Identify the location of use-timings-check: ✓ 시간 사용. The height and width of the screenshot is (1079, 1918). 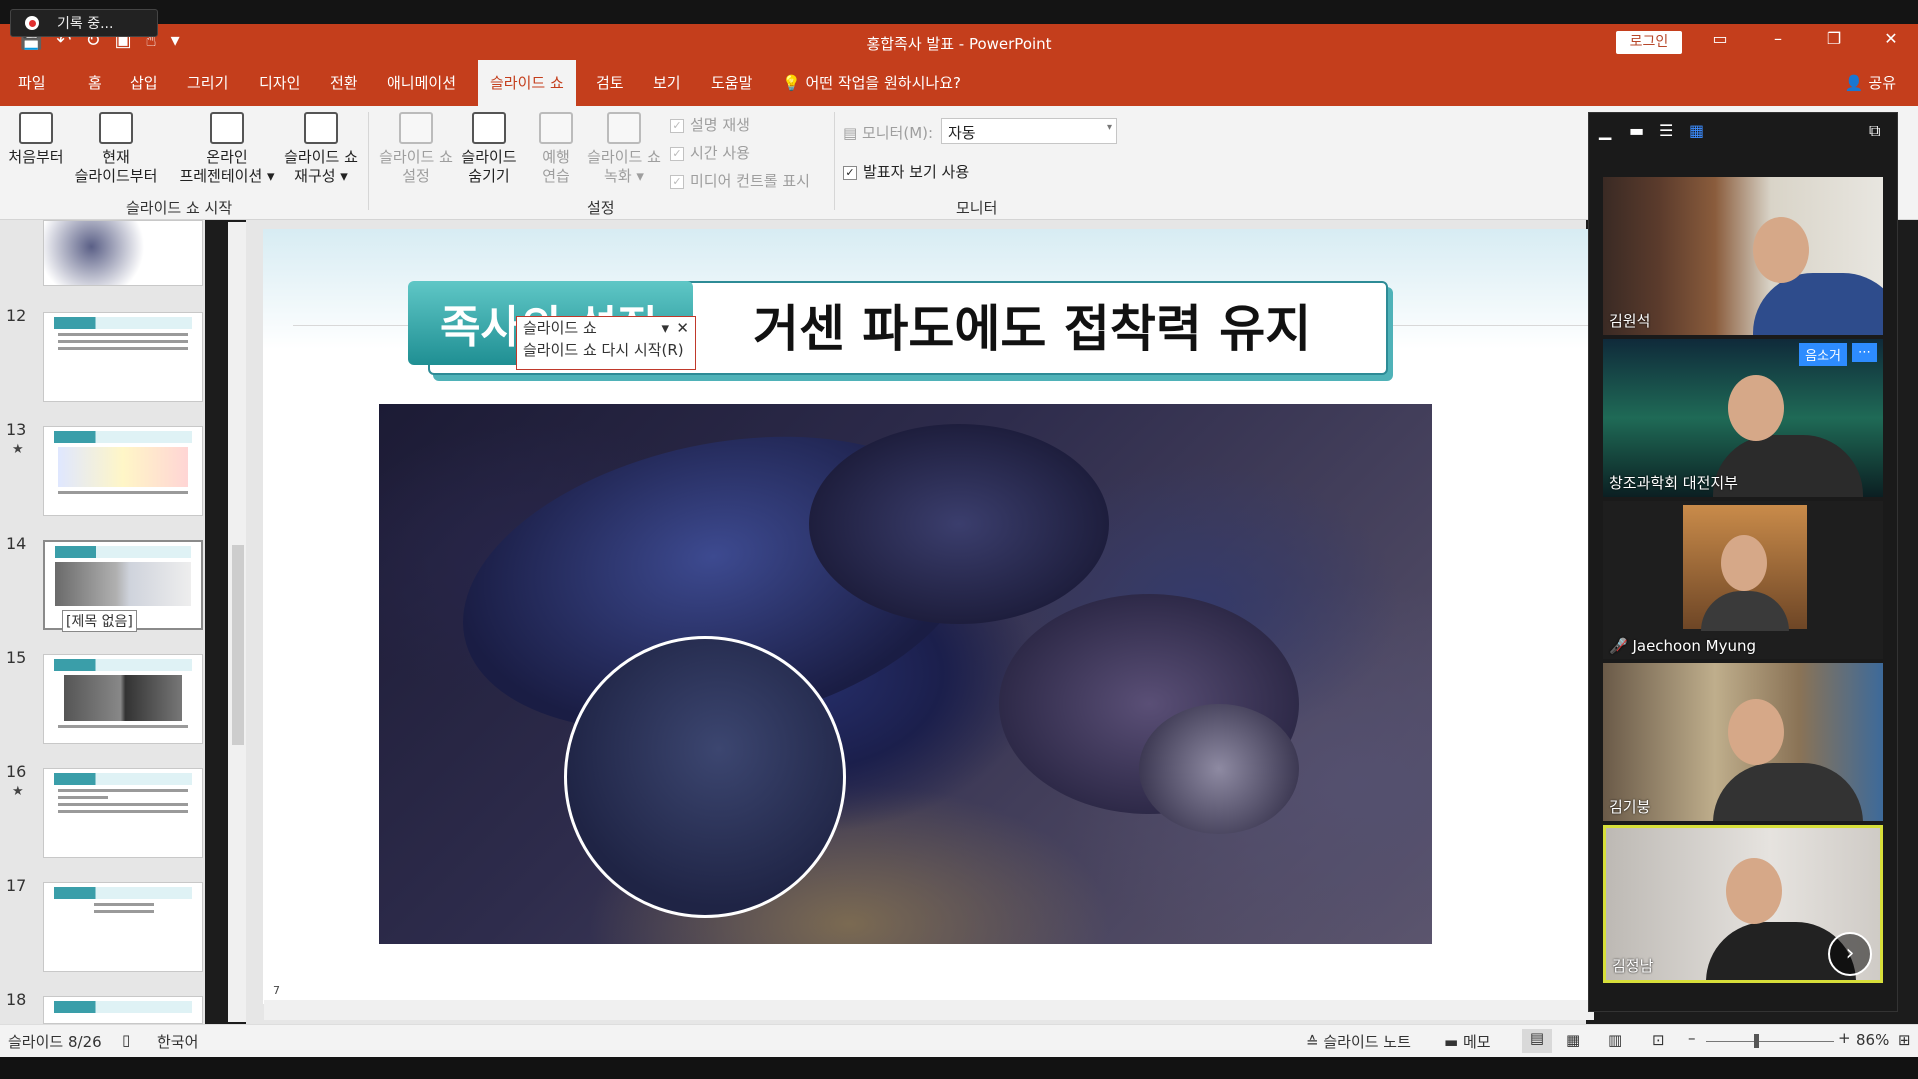
(710, 152).